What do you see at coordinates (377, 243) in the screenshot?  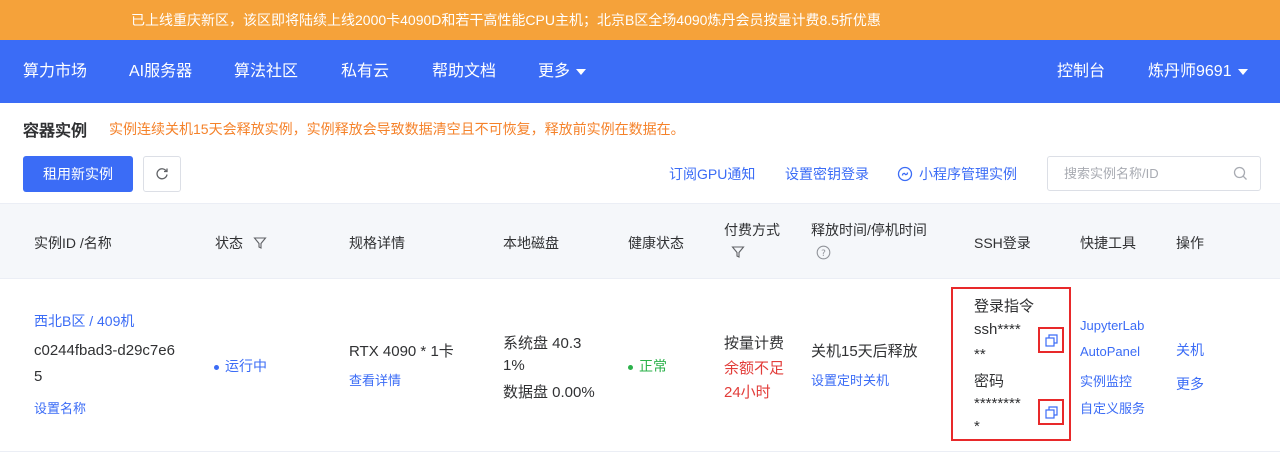 I see `header-spec: 规格详情` at bounding box center [377, 243].